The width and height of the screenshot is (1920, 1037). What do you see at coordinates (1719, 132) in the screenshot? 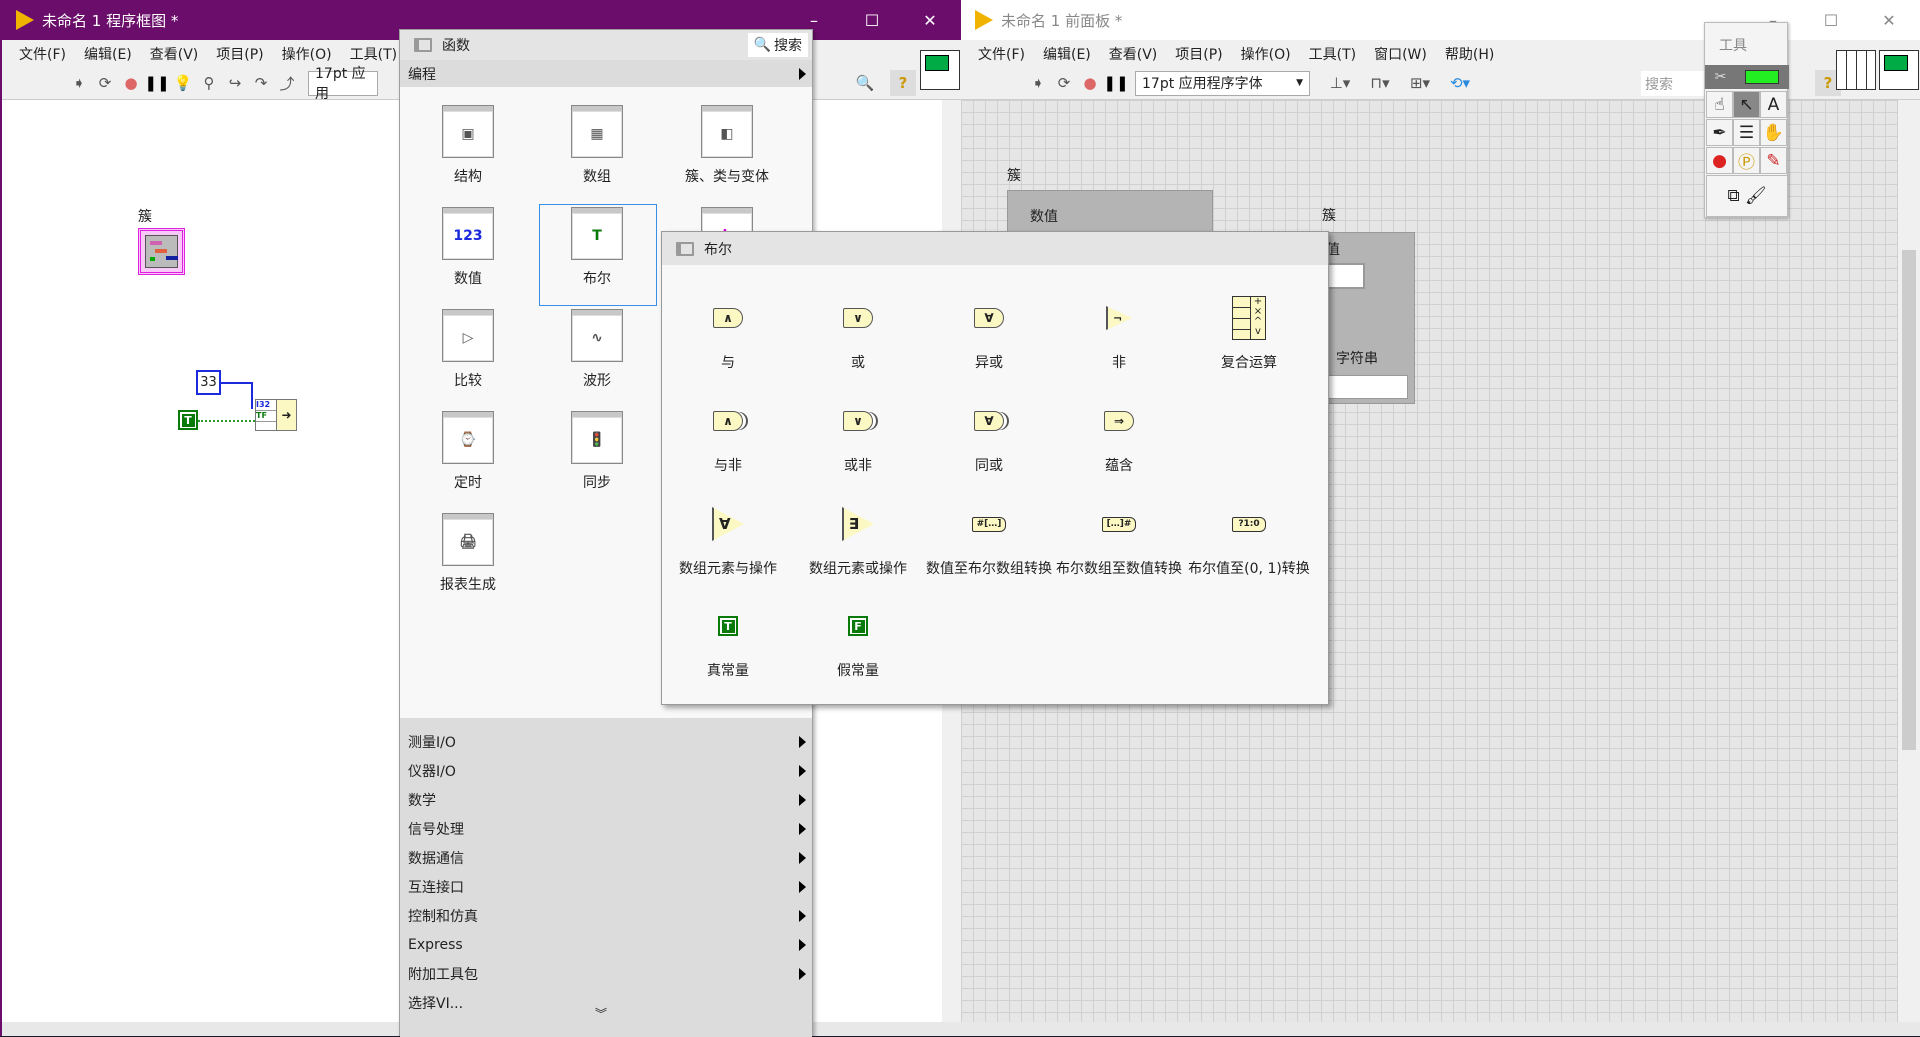
I see `wiring-tool-icon: ✒` at bounding box center [1719, 132].